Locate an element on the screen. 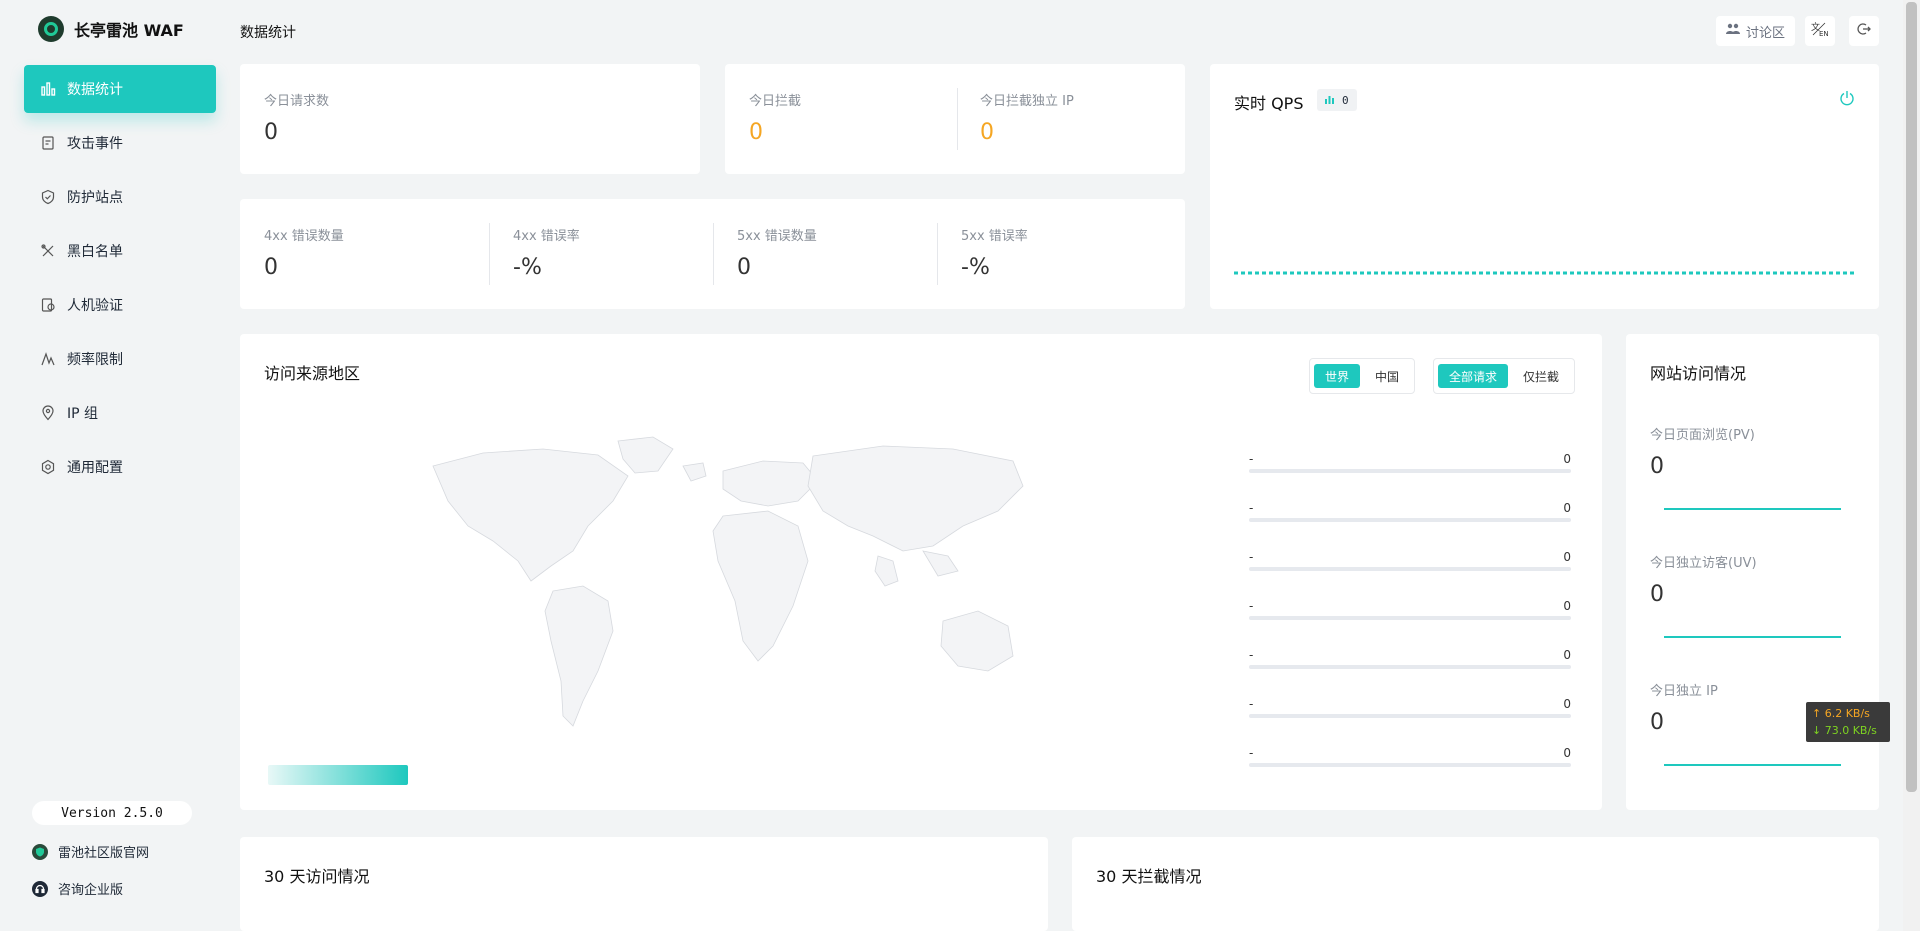  sidebar-item-settings: 通用配置 is located at coordinates (120, 467).